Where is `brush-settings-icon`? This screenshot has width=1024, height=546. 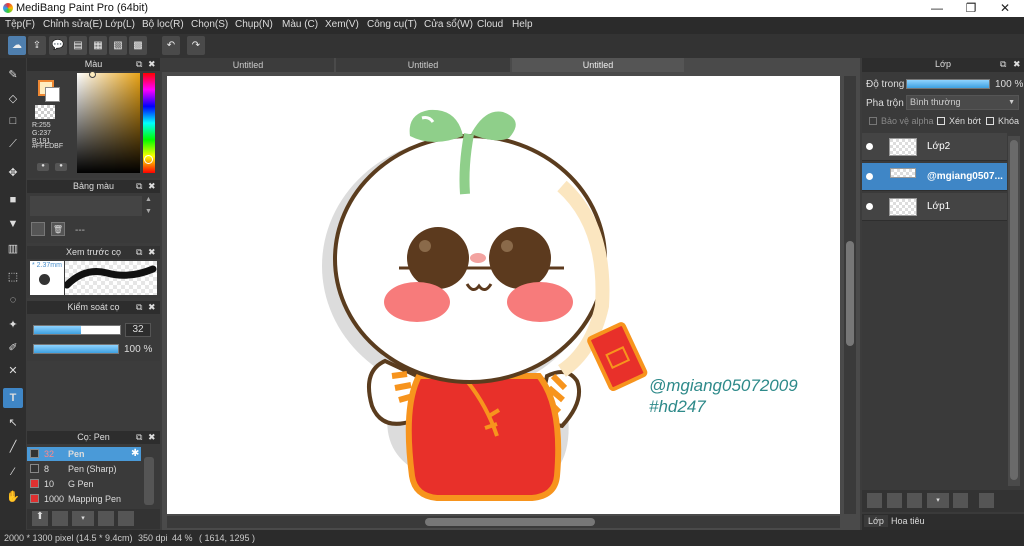 brush-settings-icon is located at coordinates (106, 518).